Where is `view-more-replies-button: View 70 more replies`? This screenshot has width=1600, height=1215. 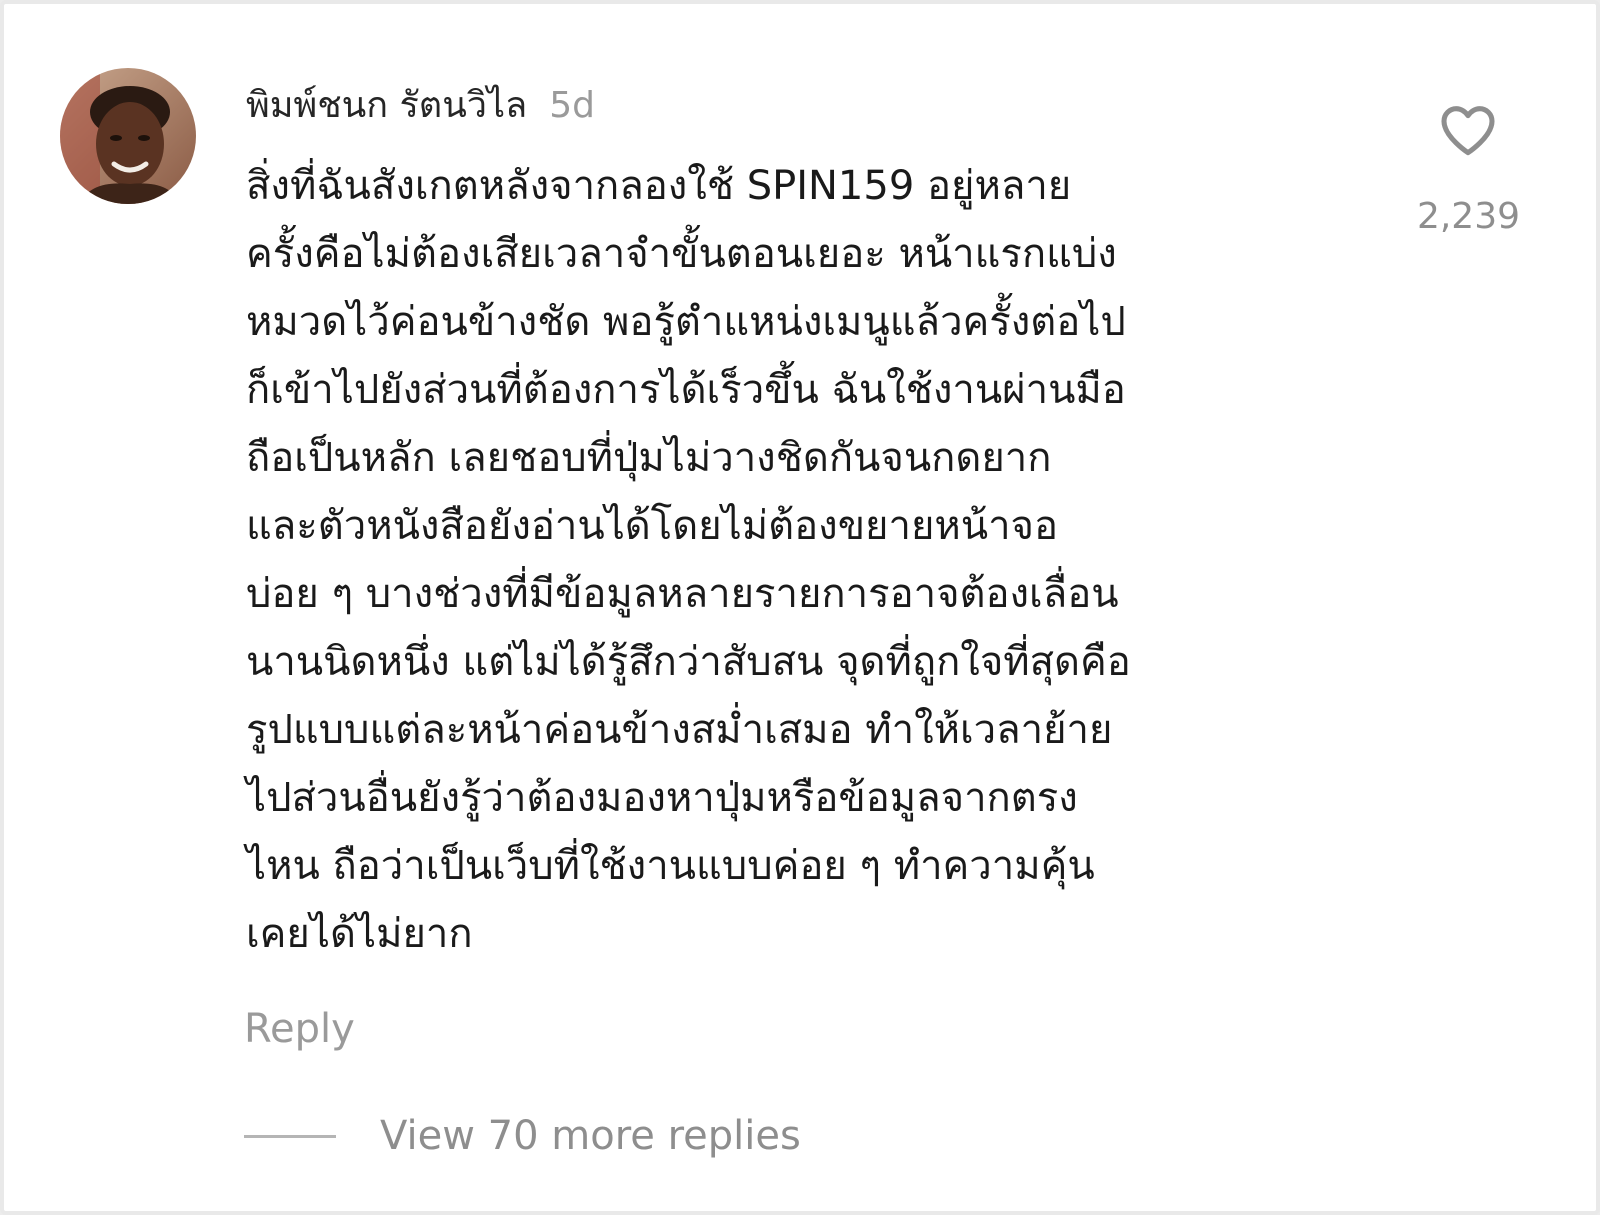 view-more-replies-button: View 70 more replies is located at coordinates (522, 1136).